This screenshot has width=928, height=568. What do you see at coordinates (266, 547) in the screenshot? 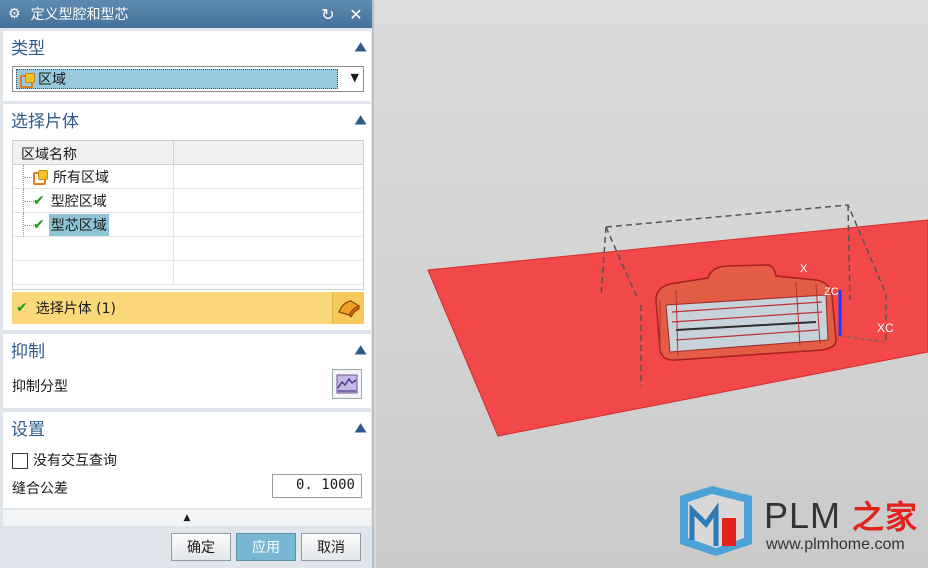
I see `apply-button: 应用` at bounding box center [266, 547].